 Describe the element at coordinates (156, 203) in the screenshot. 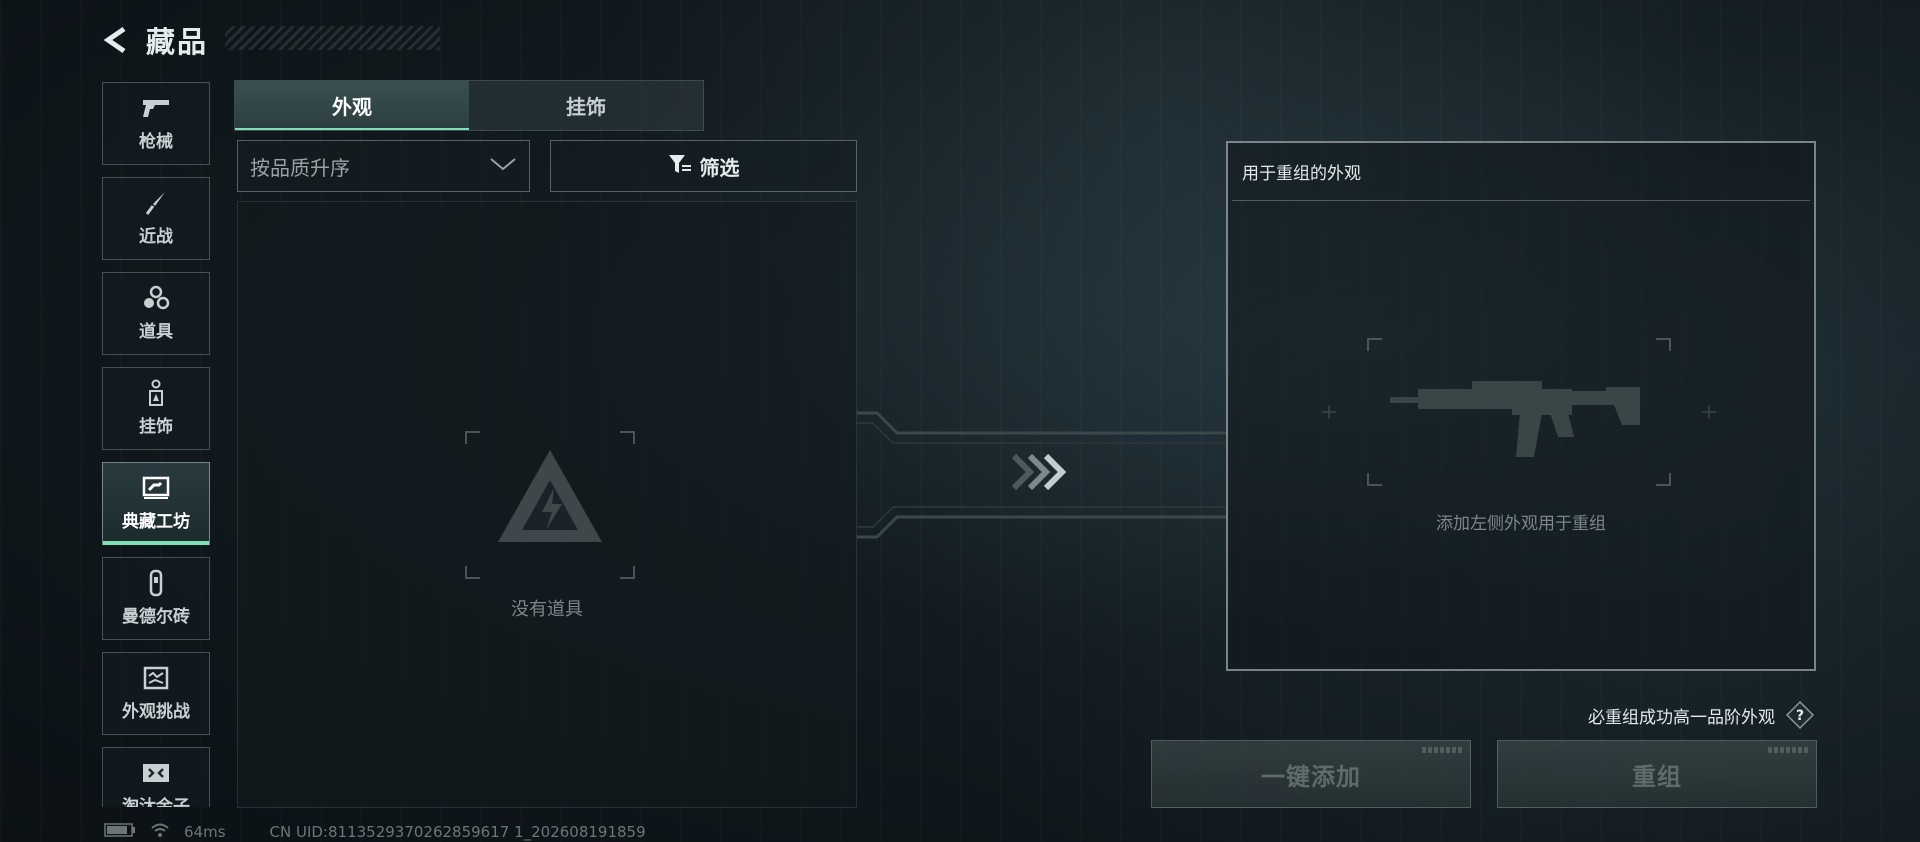

I see `knife-icon` at that location.